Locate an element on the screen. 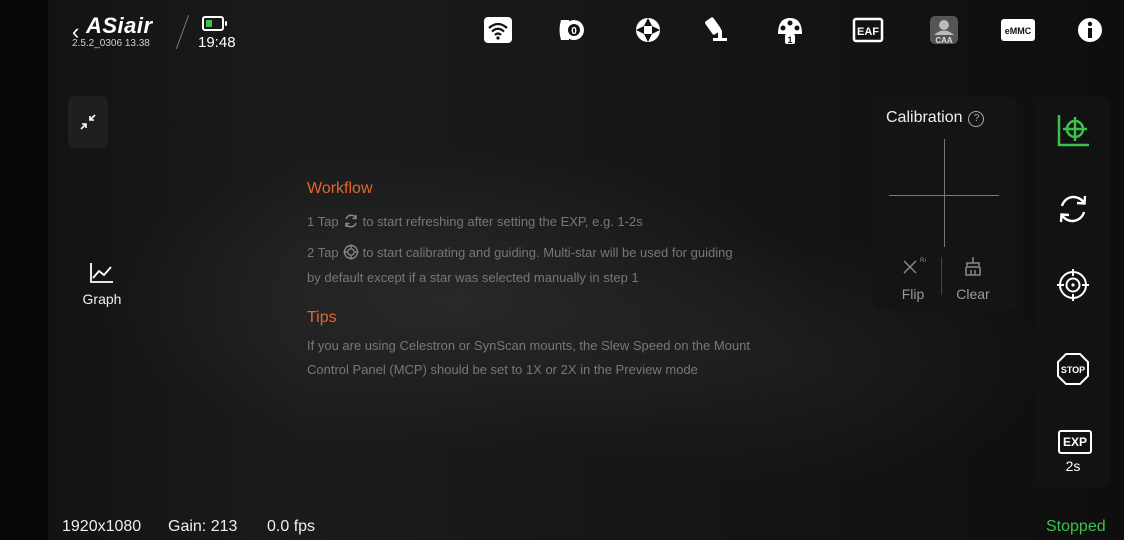  flip-label: Flip is located at coordinates (913, 294).